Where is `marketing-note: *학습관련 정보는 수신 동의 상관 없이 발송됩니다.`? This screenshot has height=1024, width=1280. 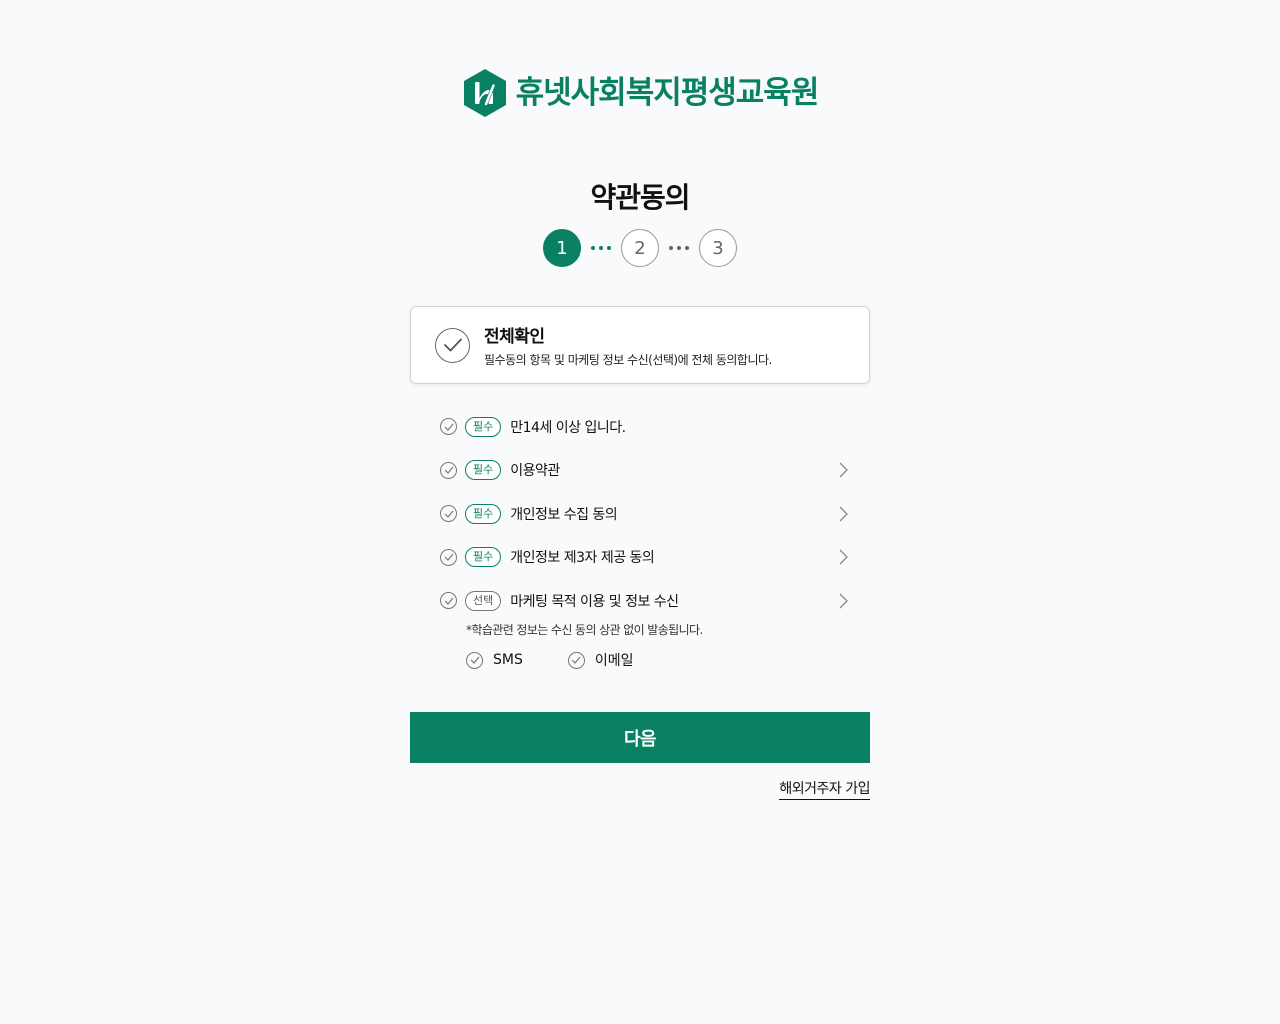
marketing-note: *학습관련 정보는 수신 동의 상관 없이 발송됩니다. is located at coordinates (584, 630).